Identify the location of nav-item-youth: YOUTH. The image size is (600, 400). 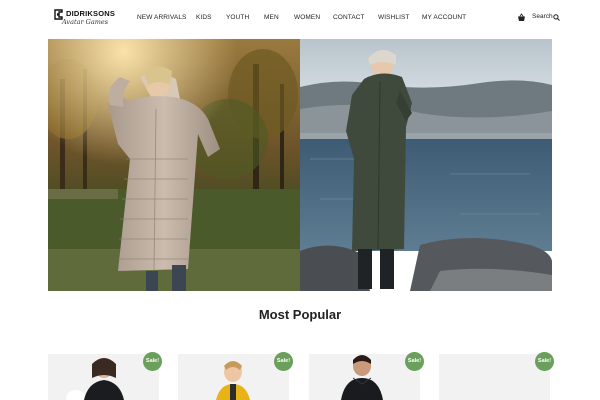
(237, 17).